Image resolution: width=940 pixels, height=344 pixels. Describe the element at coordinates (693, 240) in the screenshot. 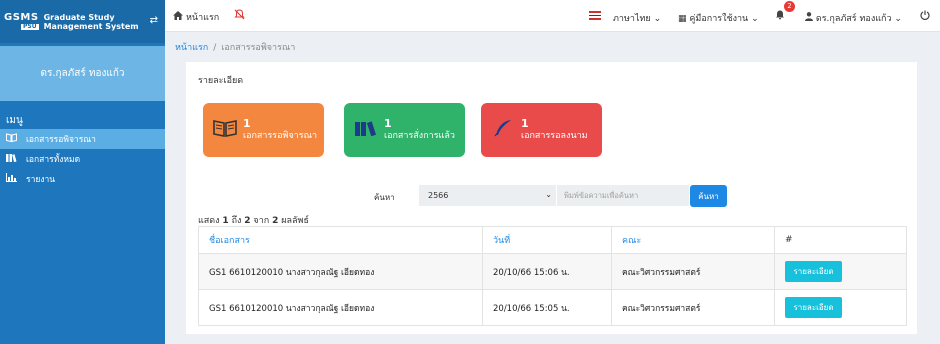

I see `column-header-faculty: คณะ` at that location.